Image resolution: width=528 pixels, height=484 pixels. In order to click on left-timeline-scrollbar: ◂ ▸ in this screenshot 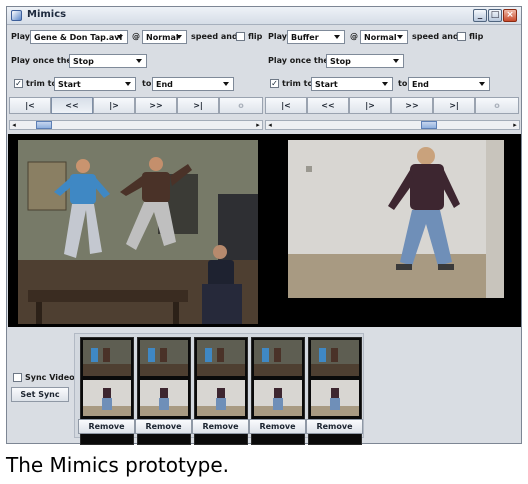, I will do `click(136, 125)`.